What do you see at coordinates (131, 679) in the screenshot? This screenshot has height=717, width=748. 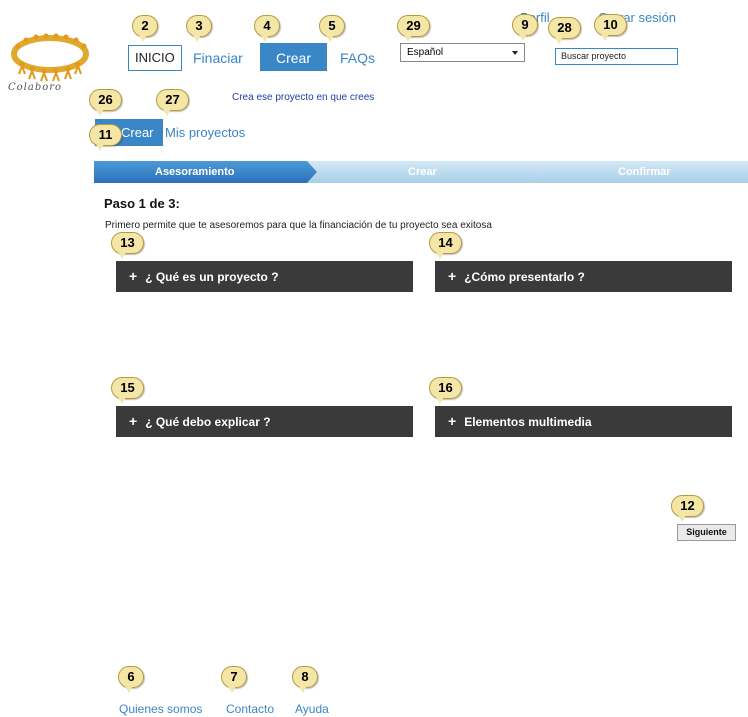 I see `callout-6: 6` at bounding box center [131, 679].